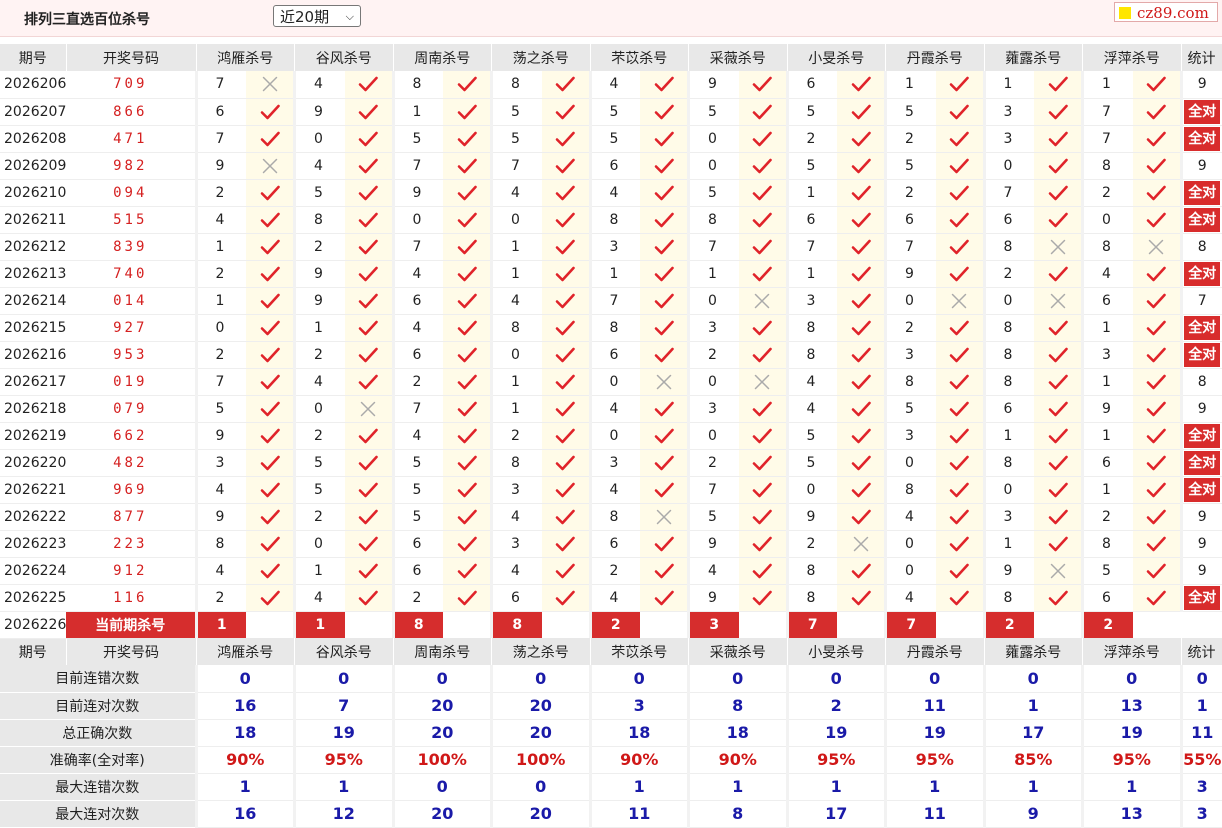  I want to click on current-stat-blank, so click(1201, 624).